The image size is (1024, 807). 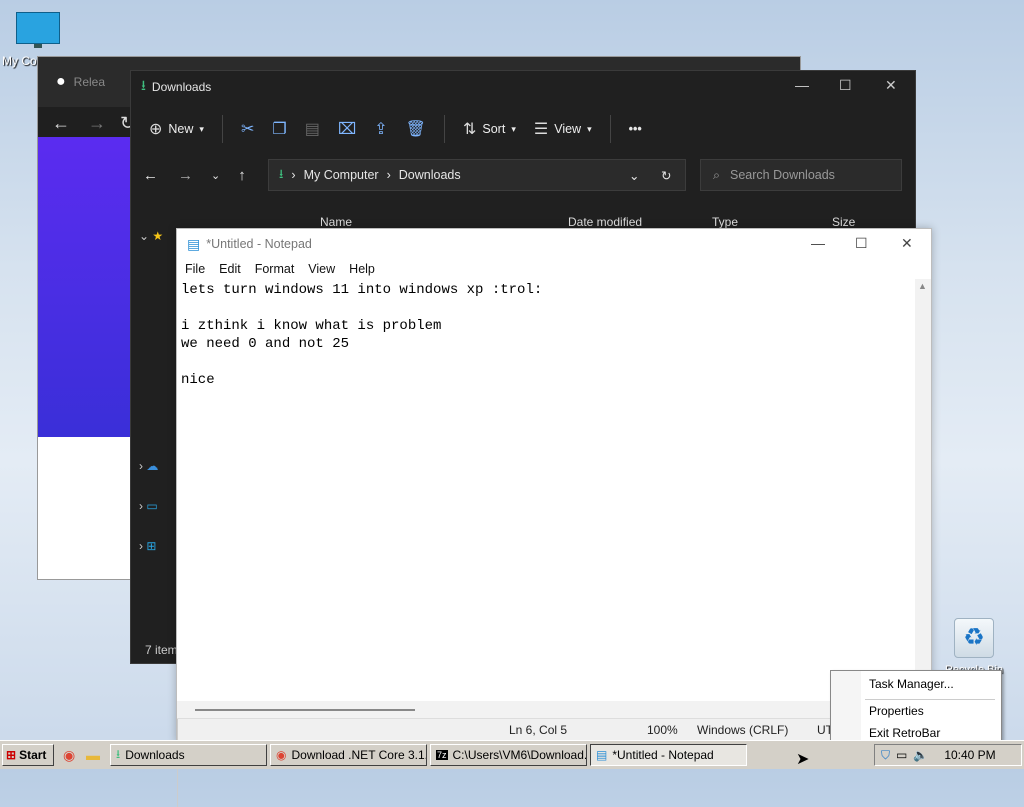 I want to click on onedrive-icon: › ☁, so click(x=148, y=466).